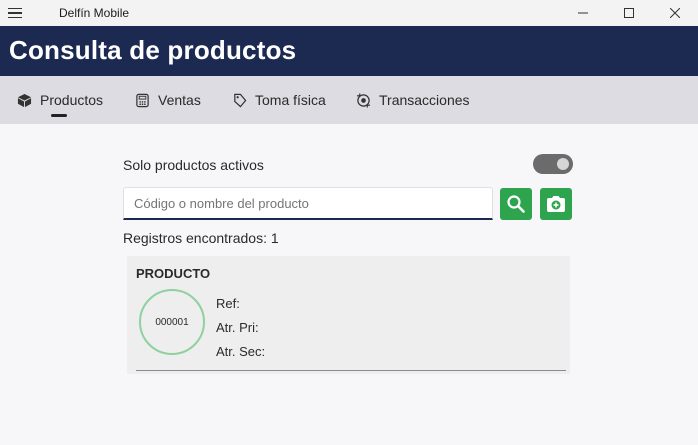  What do you see at coordinates (290, 100) in the screenshot?
I see `tab-label: Toma física` at bounding box center [290, 100].